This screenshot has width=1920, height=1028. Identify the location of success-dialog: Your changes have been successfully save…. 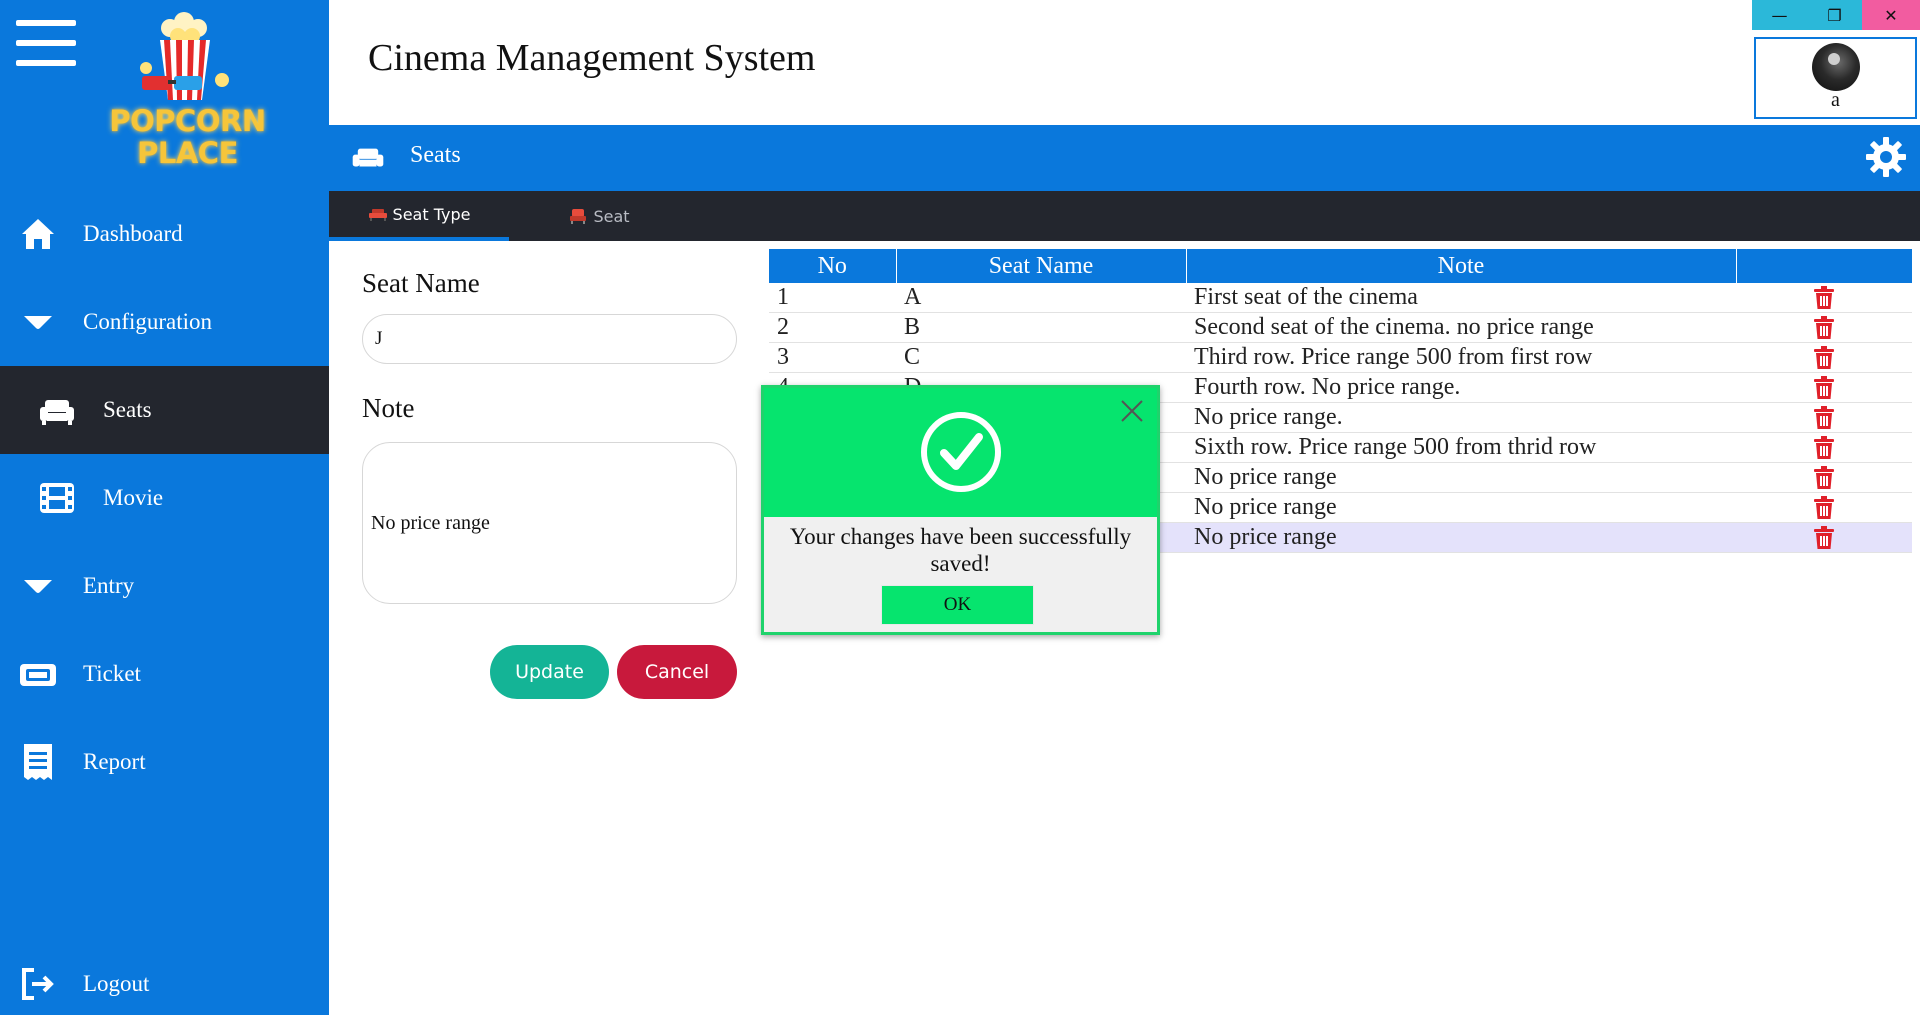
(960, 510).